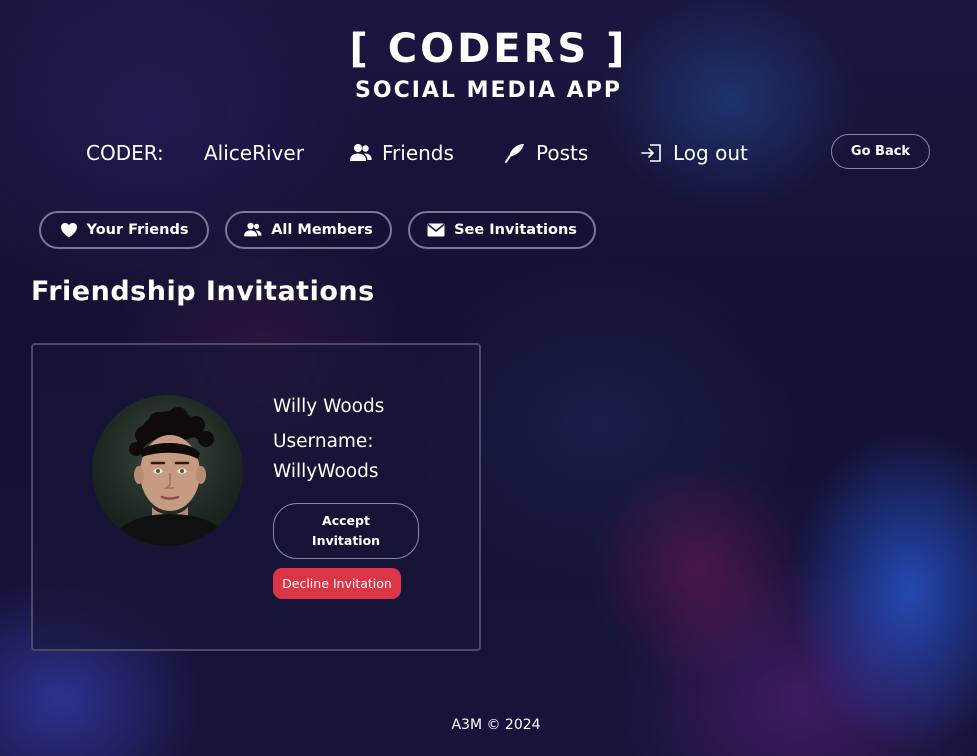  Describe the element at coordinates (562, 153) in the screenshot. I see `nav-posts-label: Posts` at that location.